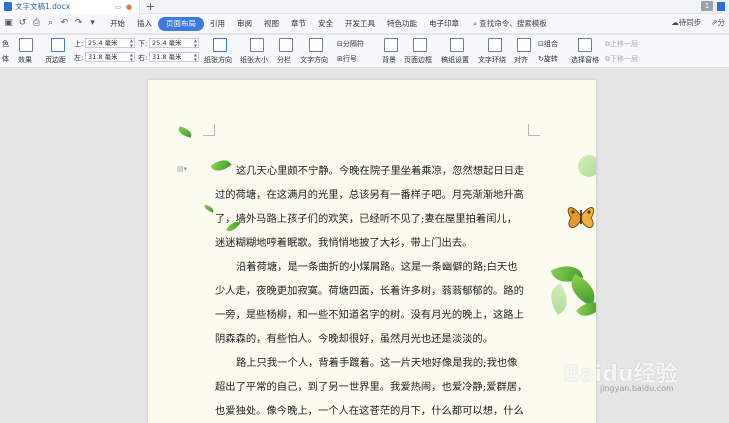  What do you see at coordinates (144, 24) in the screenshot?
I see `menu-tab: 插入` at bounding box center [144, 24].